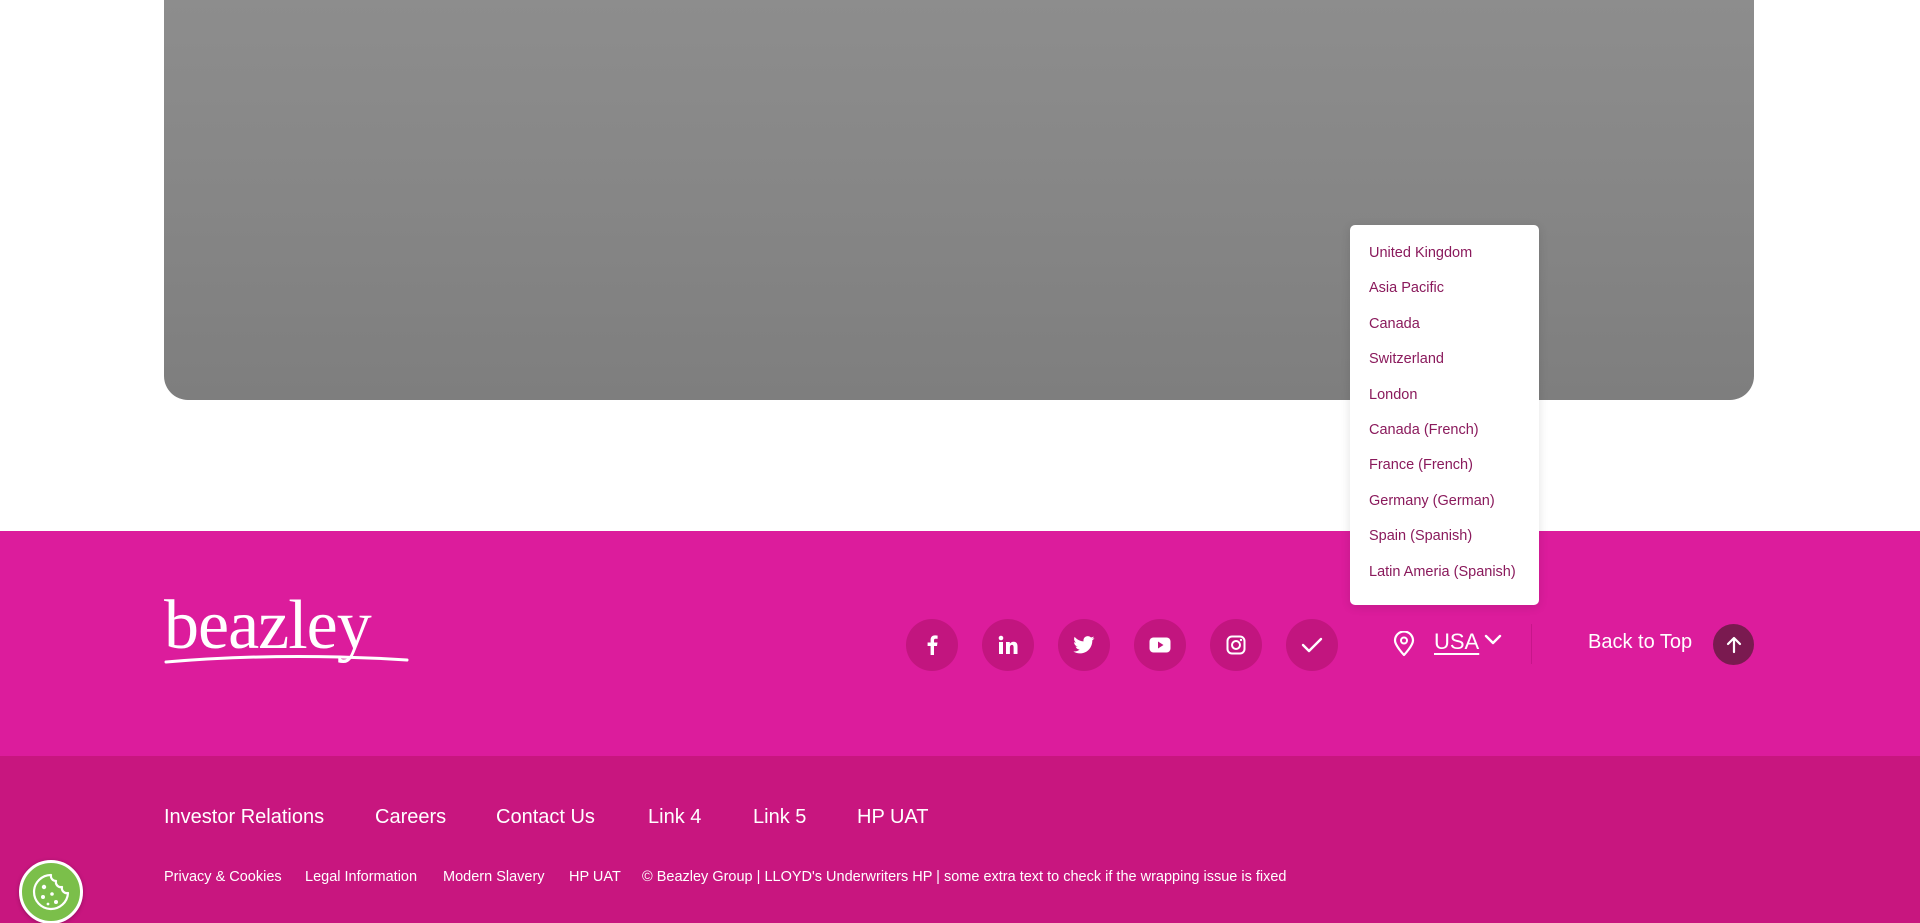  What do you see at coordinates (1640, 642) in the screenshot?
I see `back-to-top-label: Back to Top` at bounding box center [1640, 642].